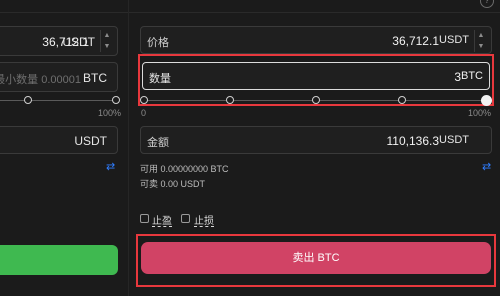  Describe the element at coordinates (95, 78) in the screenshot. I see `left-qty-unit: BTC` at that location.